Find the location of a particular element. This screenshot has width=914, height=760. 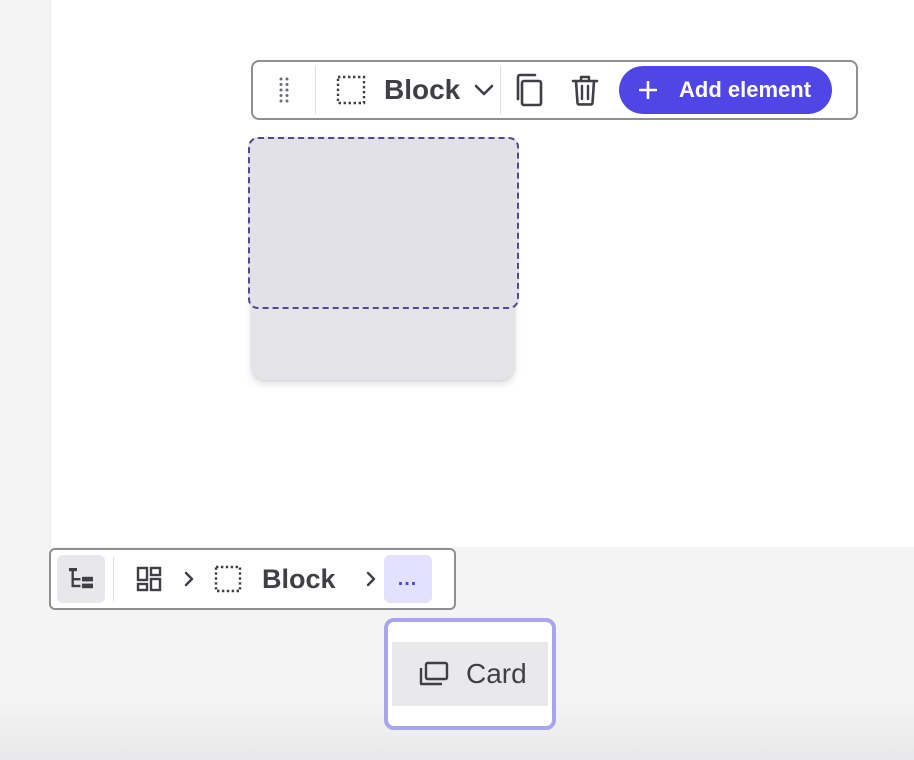

layer-tree-button is located at coordinates (81, 579).